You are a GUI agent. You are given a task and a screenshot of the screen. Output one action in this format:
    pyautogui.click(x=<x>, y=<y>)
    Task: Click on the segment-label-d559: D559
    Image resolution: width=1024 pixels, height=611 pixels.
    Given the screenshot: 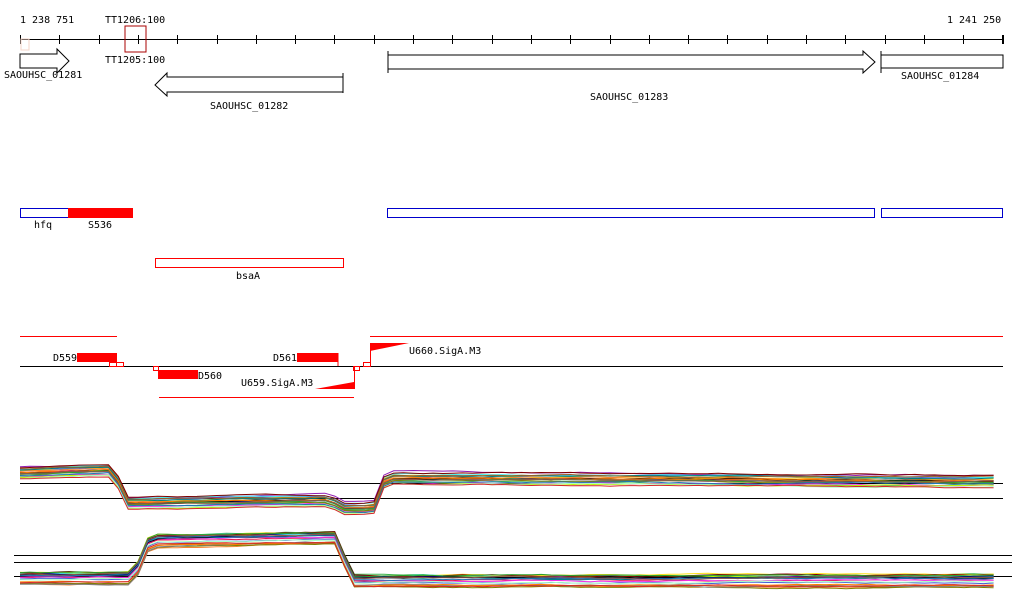 What is the action you would take?
    pyautogui.click(x=65, y=358)
    